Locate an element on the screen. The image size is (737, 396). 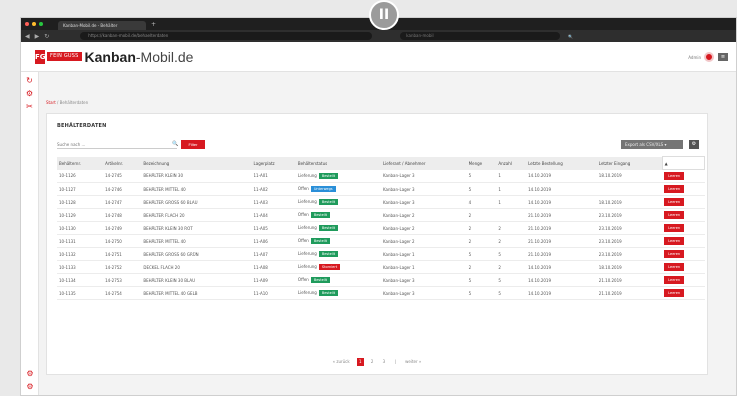
sidebar-gear2-icon: ⚙ is located at coordinates (30, 386).